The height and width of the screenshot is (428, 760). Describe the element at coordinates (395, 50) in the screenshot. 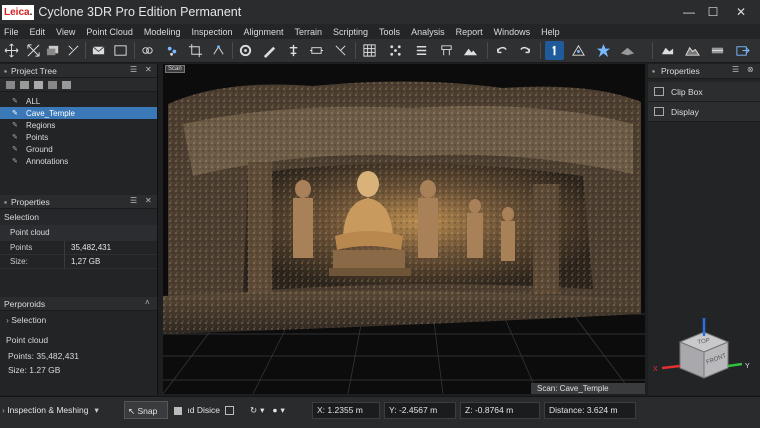

I see `dots-icon` at that location.